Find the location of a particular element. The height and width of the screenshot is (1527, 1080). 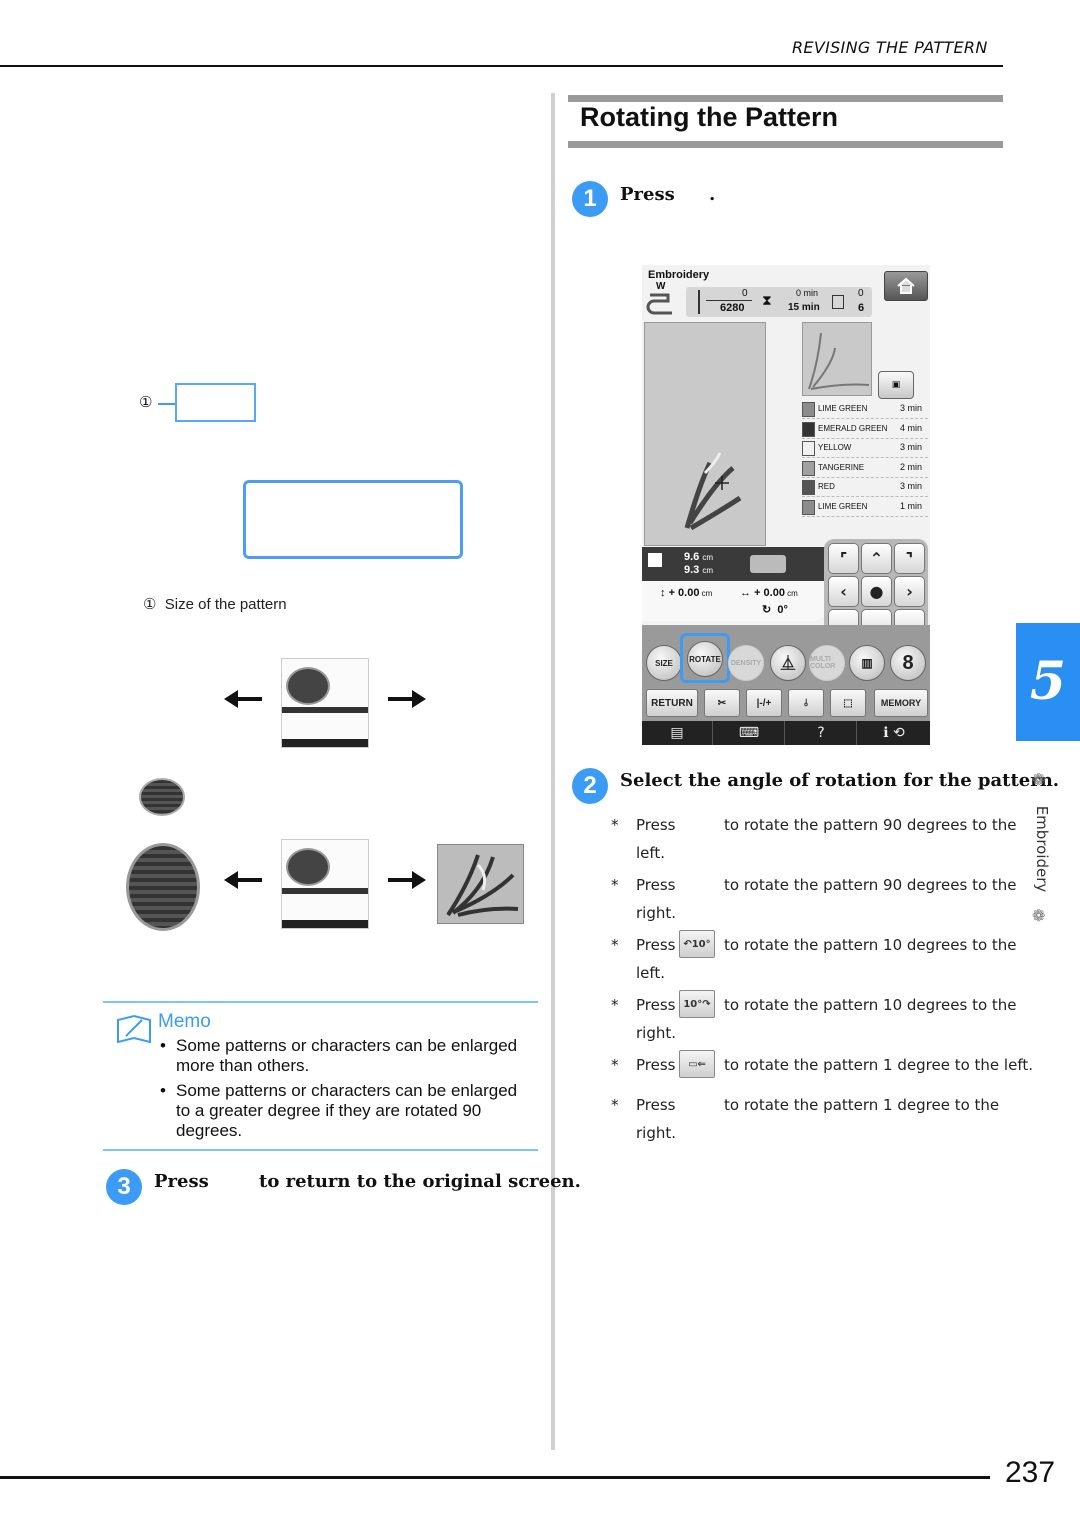

return-button: RETURN is located at coordinates (672, 703).